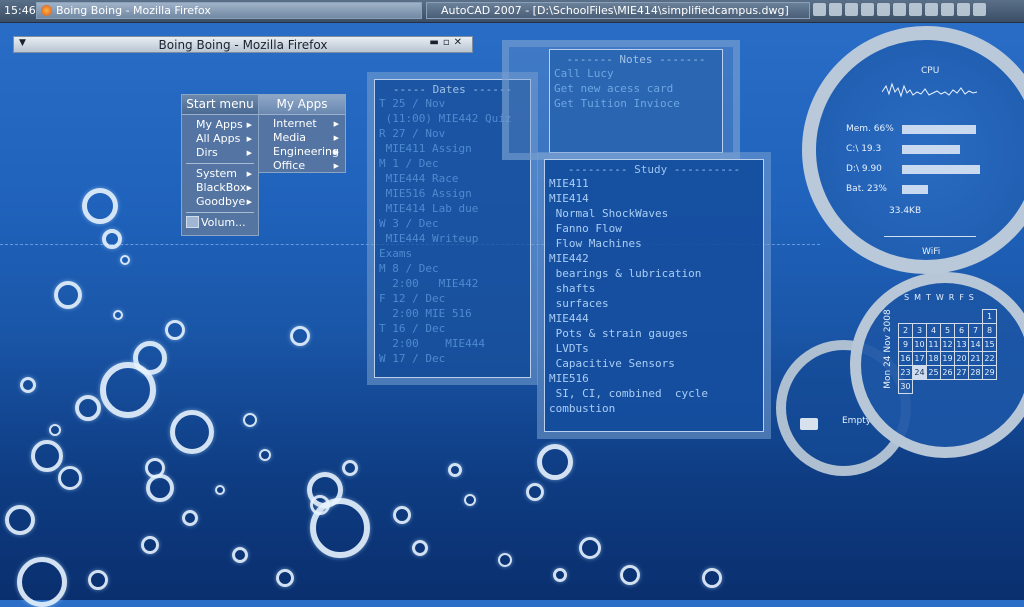  Describe the element at coordinates (905, 358) in the screenshot. I see `calendar-day: 16` at that location.